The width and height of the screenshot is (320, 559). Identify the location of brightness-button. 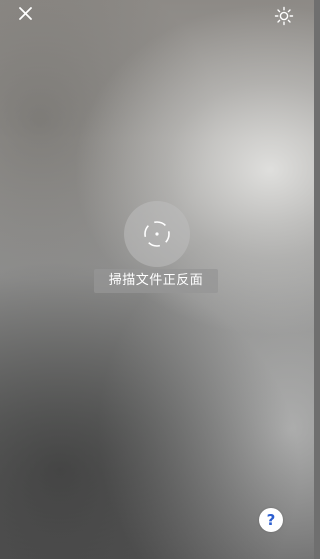
(284, 16).